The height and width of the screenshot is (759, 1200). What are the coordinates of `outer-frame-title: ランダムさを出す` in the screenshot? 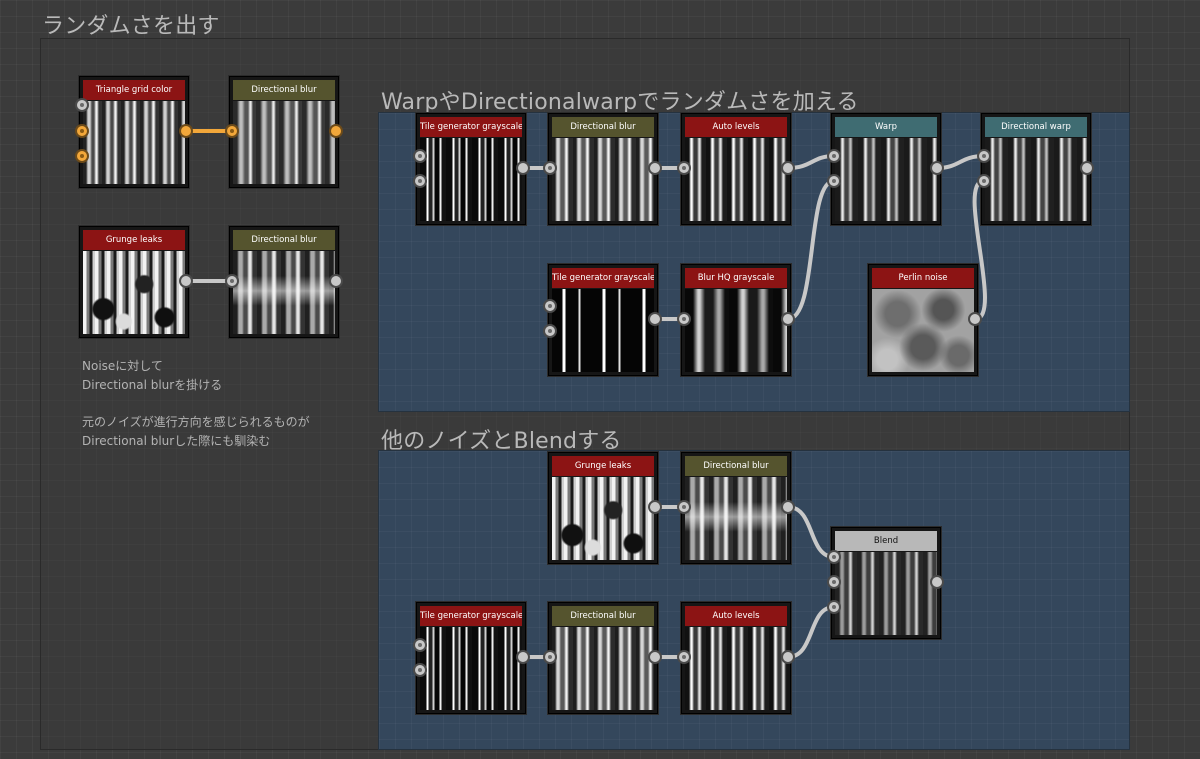 It's located at (131, 26).